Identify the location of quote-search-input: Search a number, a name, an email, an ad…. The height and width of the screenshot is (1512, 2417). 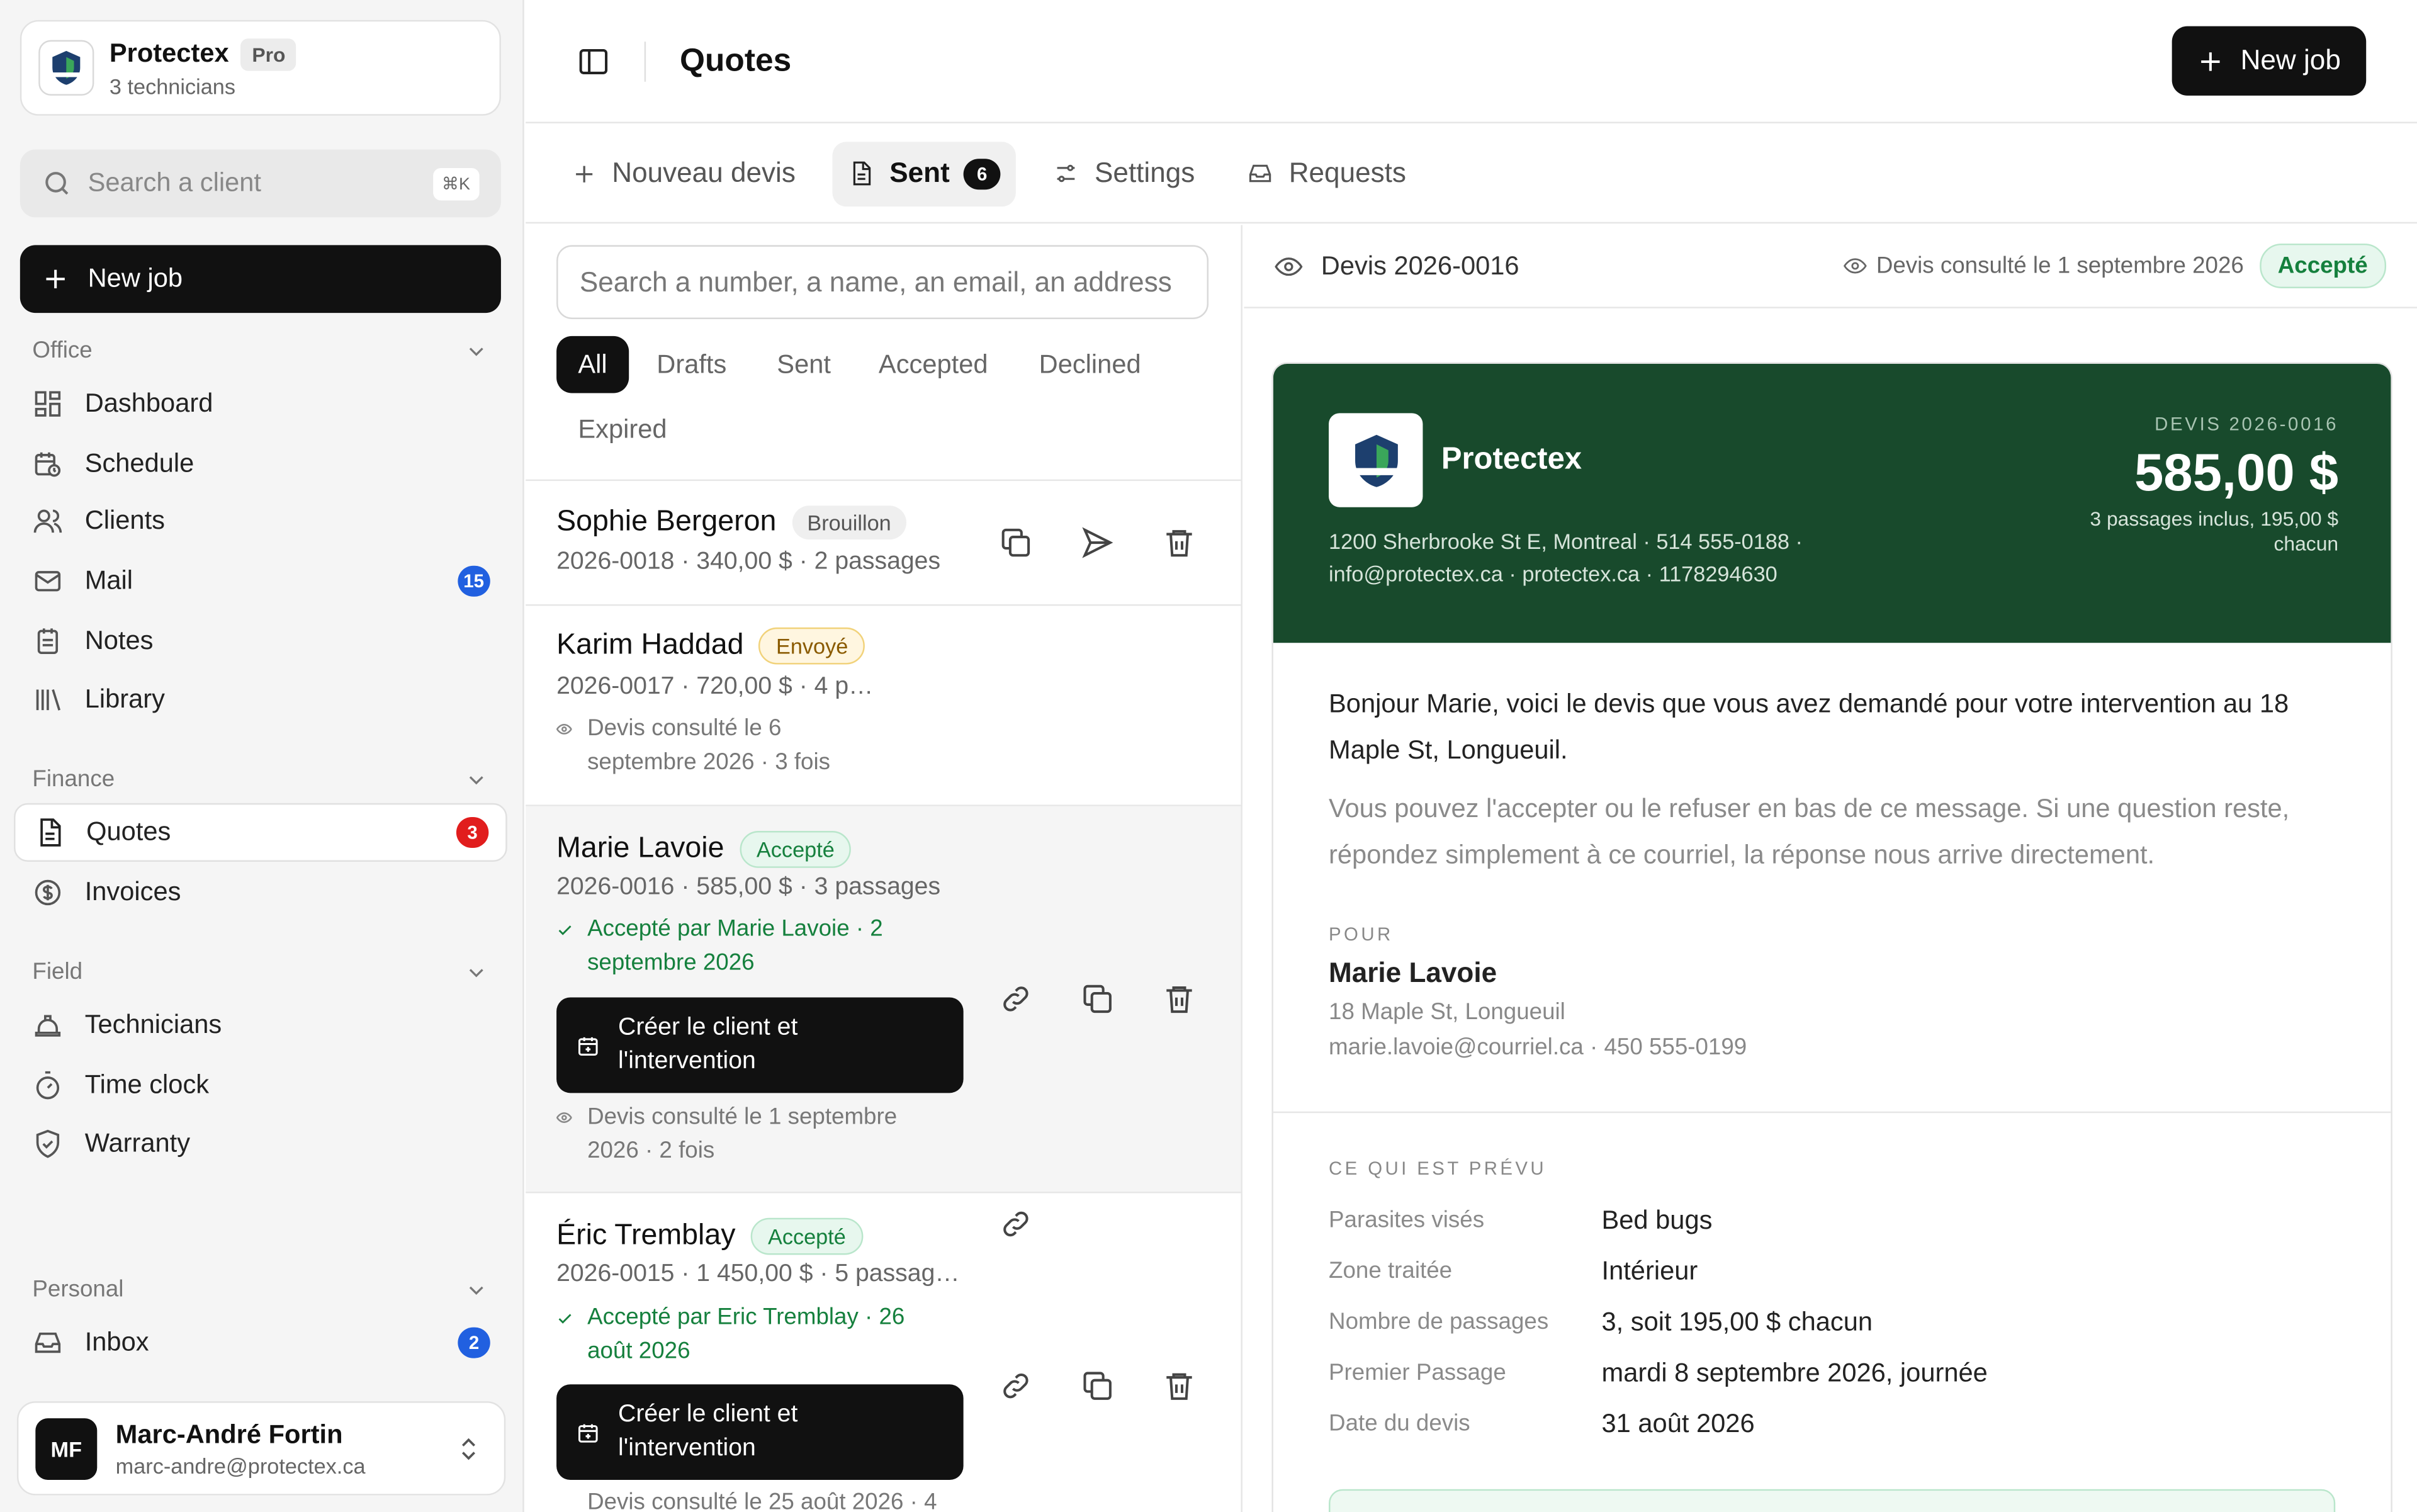
(882, 282).